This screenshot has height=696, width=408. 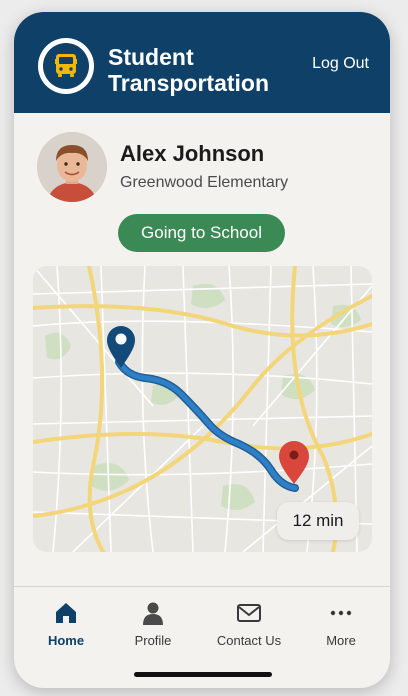 What do you see at coordinates (153, 613) in the screenshot?
I see `person-icon` at bounding box center [153, 613].